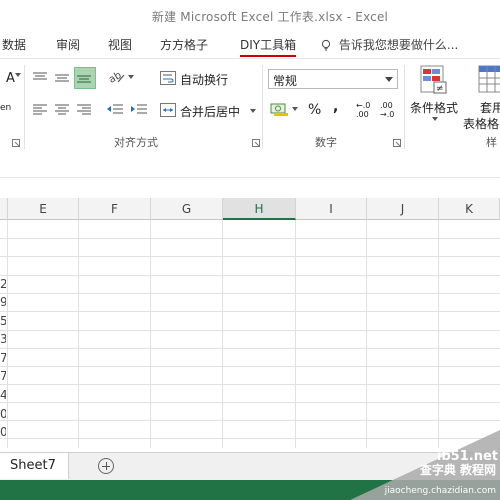  I want to click on number-launcher-icon, so click(397, 143).